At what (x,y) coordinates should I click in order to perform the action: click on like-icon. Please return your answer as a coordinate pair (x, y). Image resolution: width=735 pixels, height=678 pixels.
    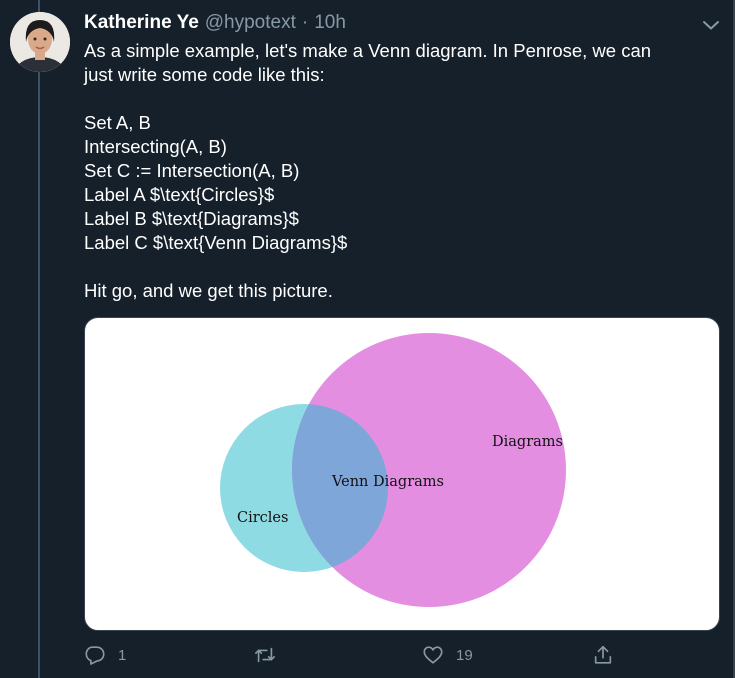
    Looking at the image, I should click on (433, 655).